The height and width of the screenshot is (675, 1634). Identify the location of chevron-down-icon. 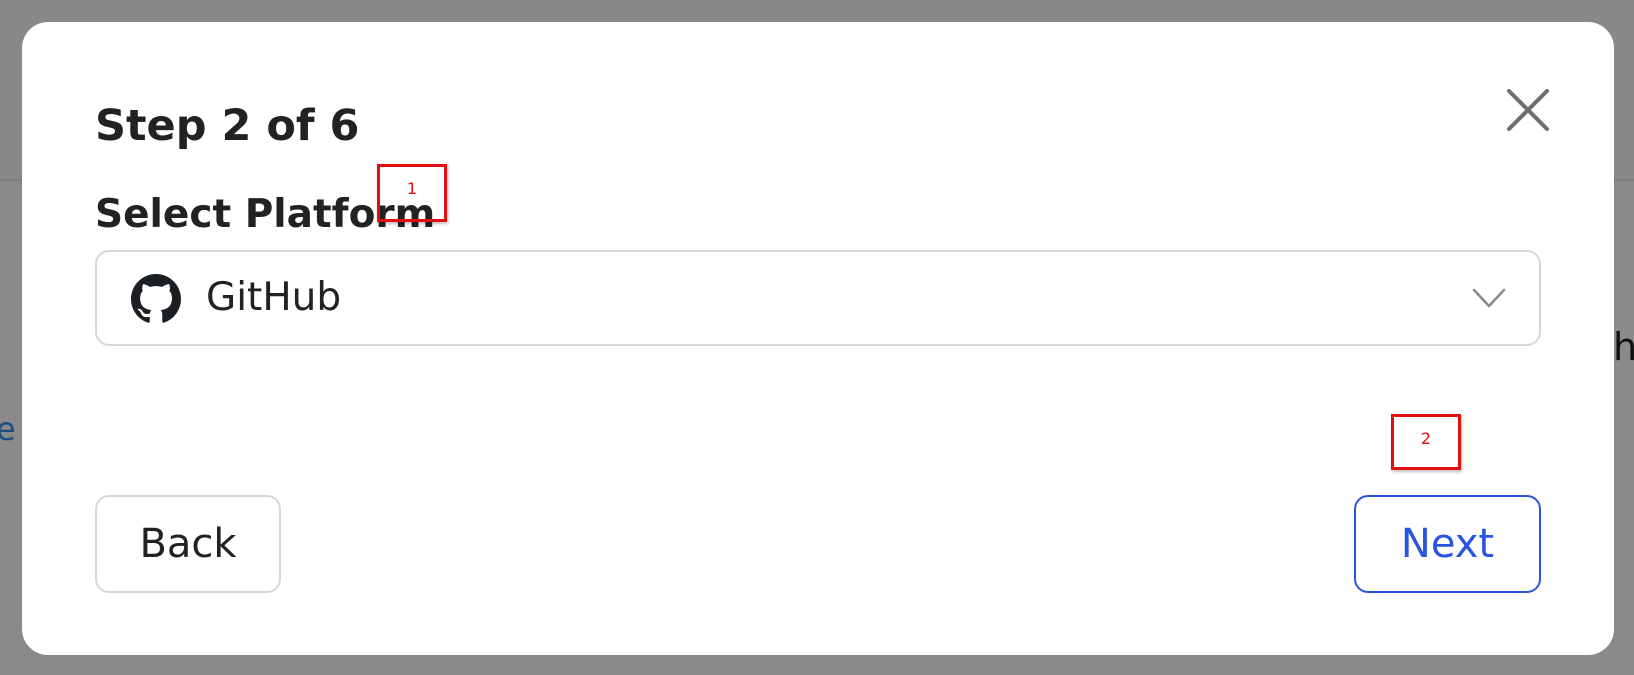
(1489, 298).